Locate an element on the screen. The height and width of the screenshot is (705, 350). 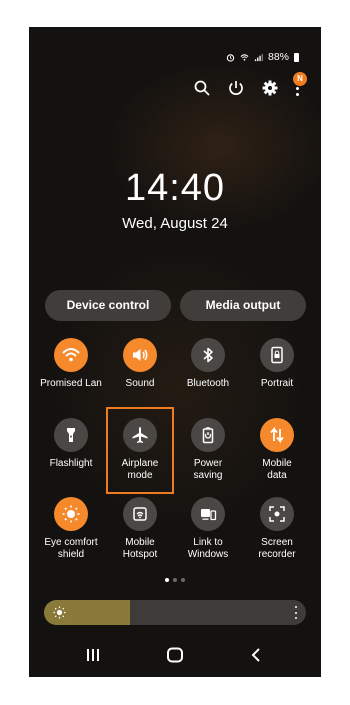
device-control-button: Device control is located at coordinates (108, 305).